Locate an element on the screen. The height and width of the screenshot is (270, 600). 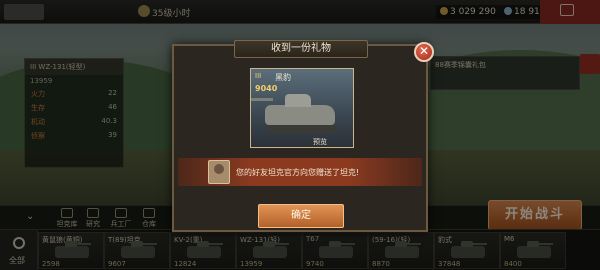
close-icon: ✕ is located at coordinates (424, 51).